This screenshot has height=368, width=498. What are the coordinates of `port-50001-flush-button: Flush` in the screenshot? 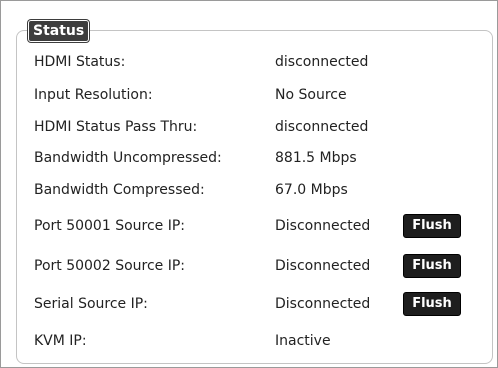 It's located at (432, 226).